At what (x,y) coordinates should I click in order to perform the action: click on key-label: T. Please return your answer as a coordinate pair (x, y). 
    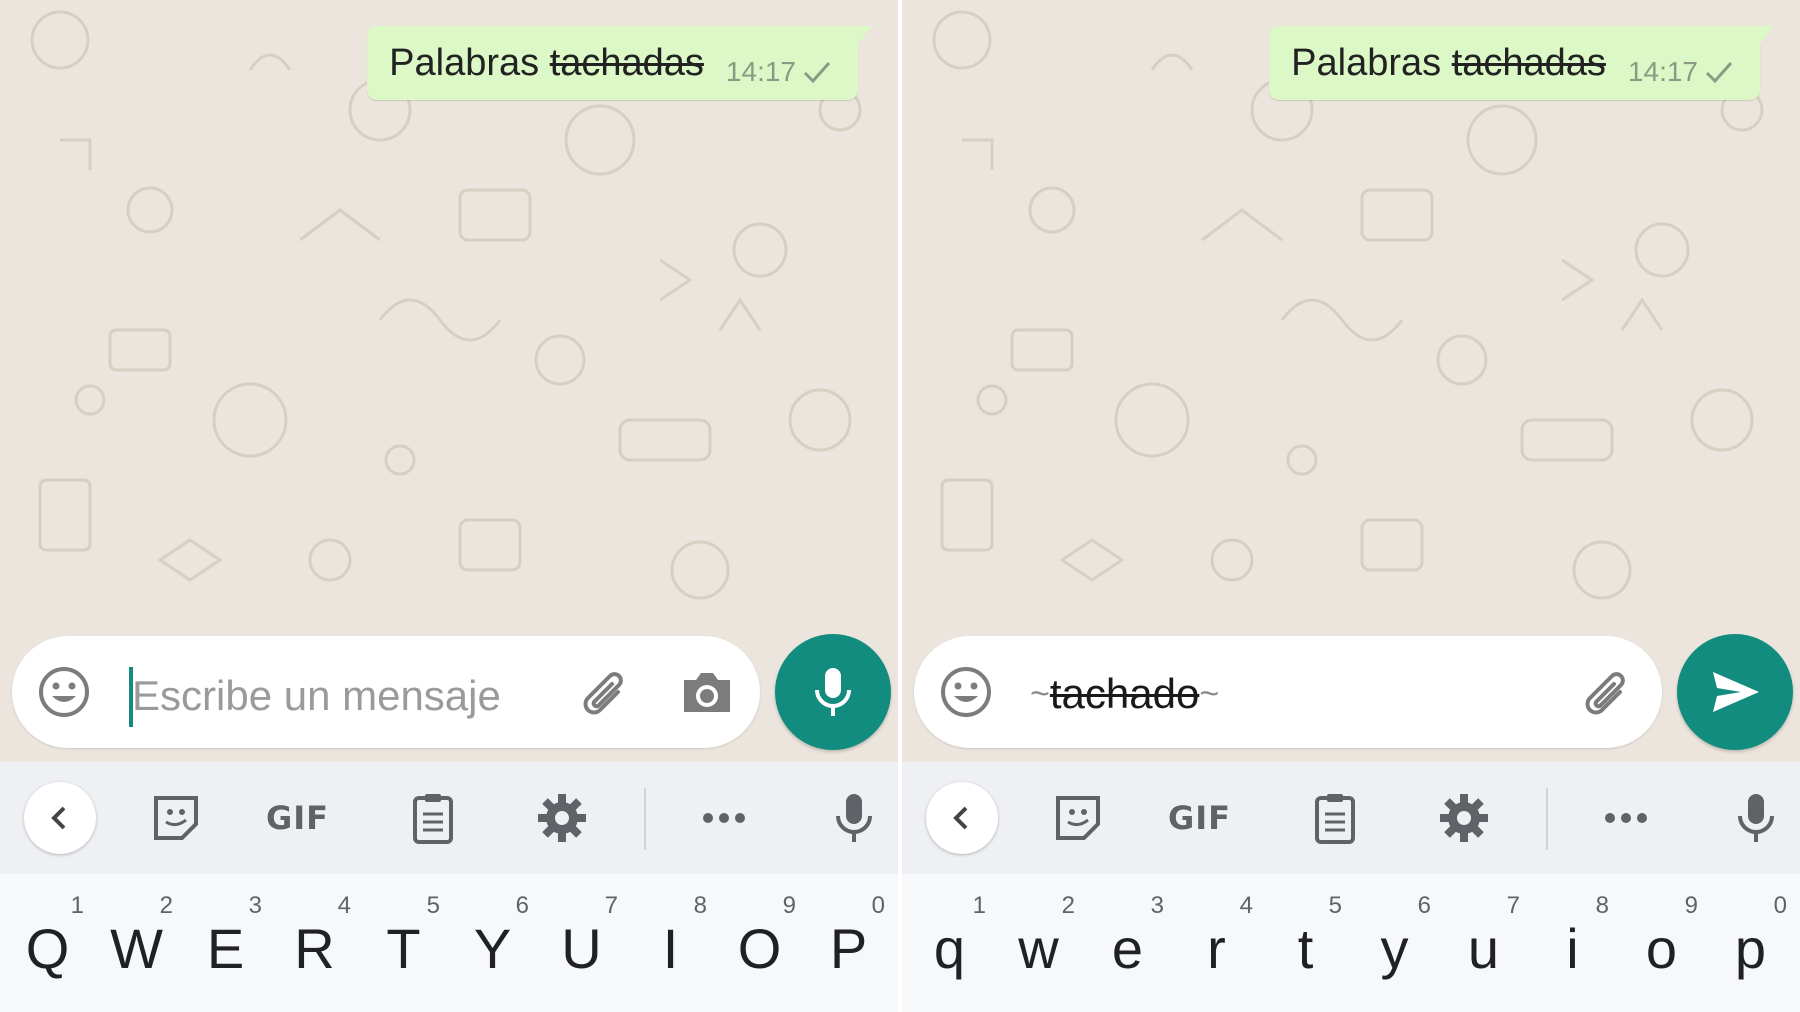
    Looking at the image, I should click on (403, 948).